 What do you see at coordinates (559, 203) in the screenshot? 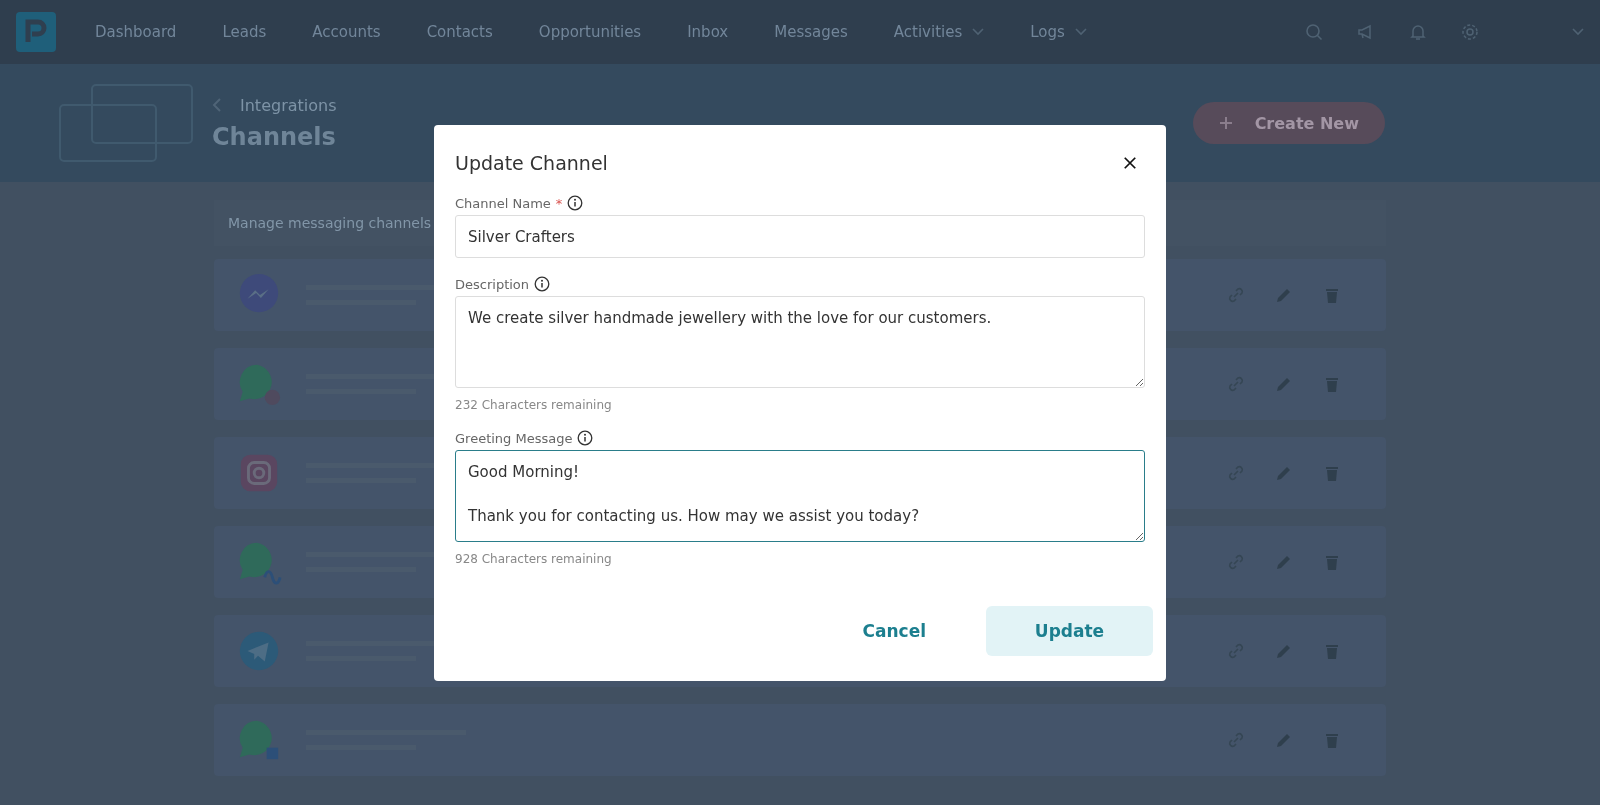
I see `required-mark: *` at bounding box center [559, 203].